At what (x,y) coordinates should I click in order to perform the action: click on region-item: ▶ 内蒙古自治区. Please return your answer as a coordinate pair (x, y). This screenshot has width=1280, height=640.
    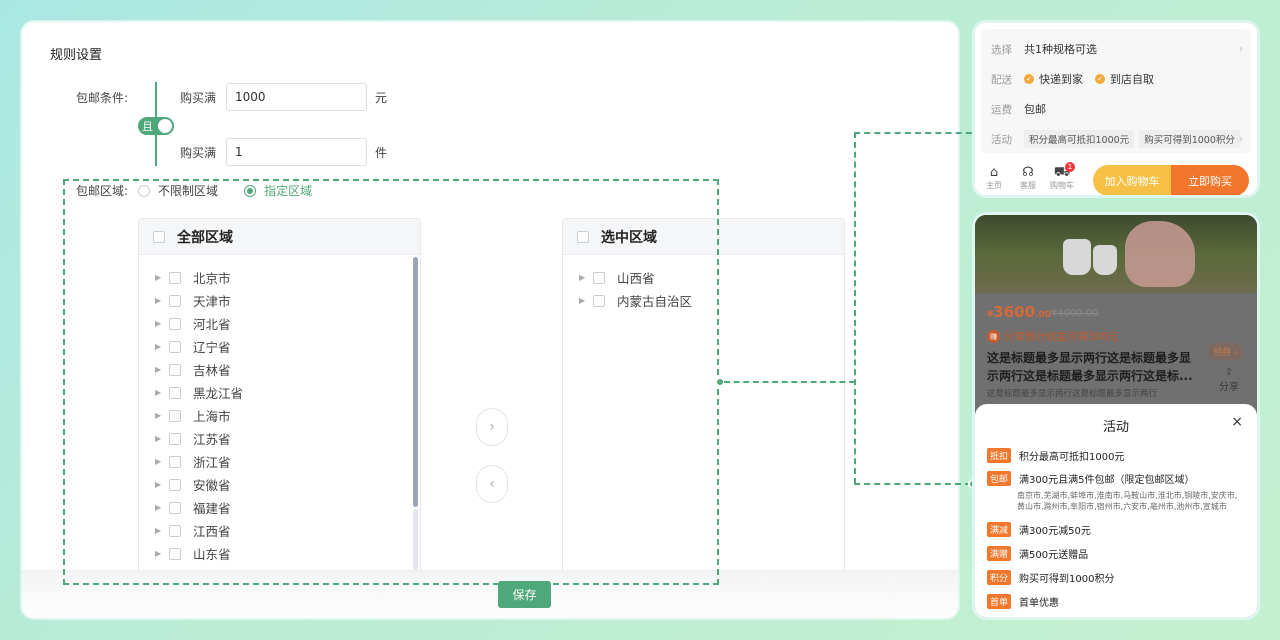
    Looking at the image, I should click on (703, 300).